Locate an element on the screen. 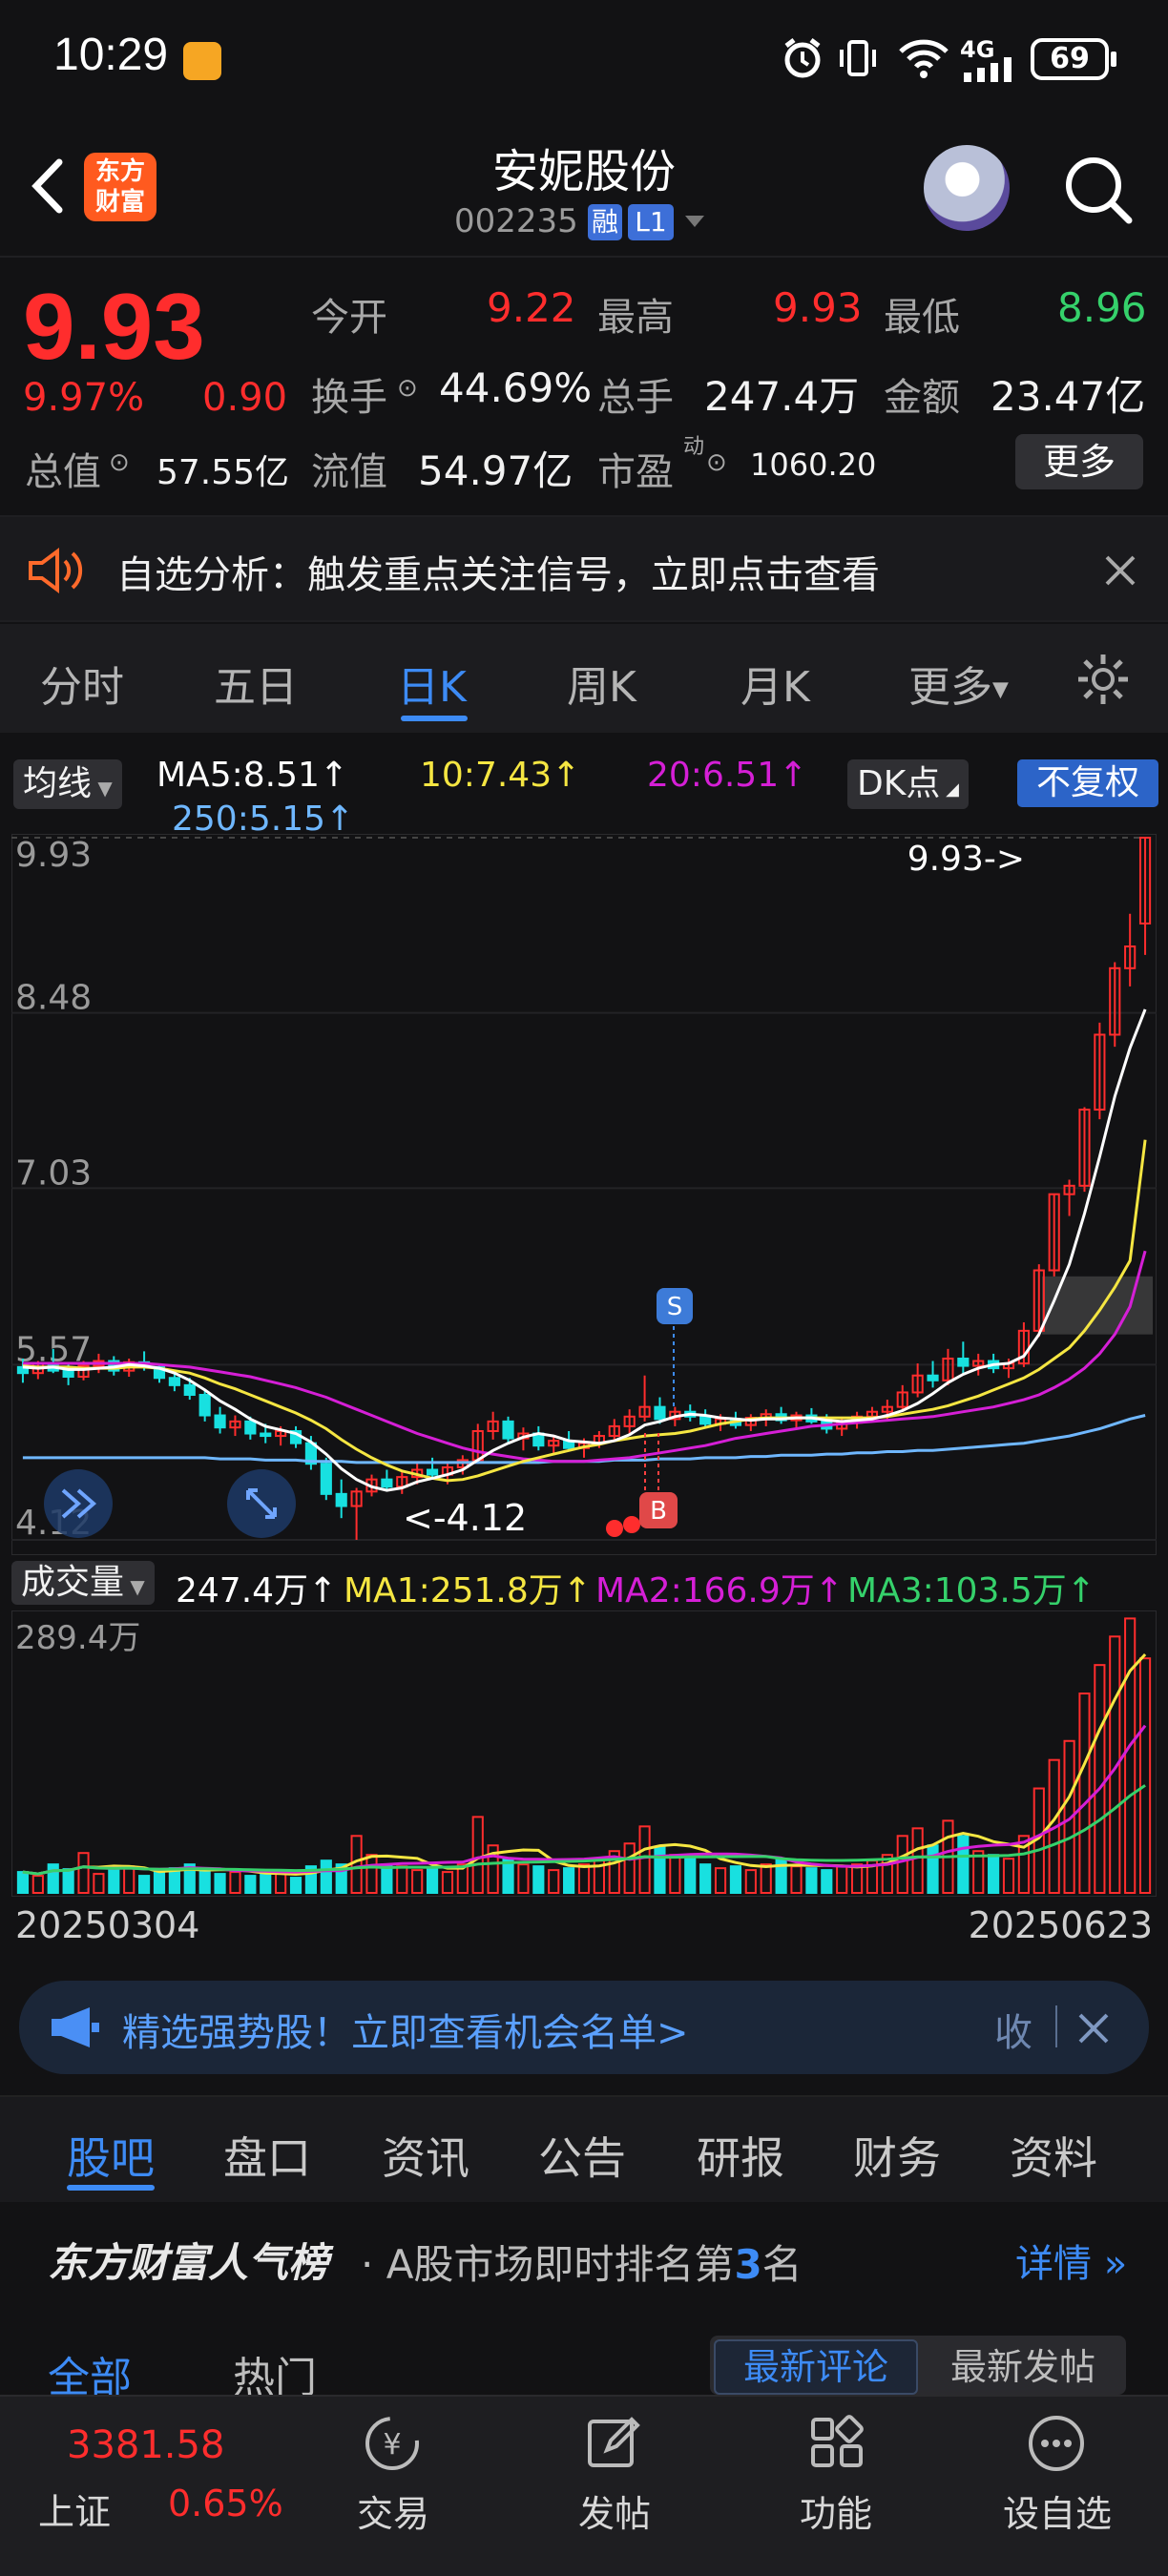  turnover-label: 换手 is located at coordinates (349, 398).